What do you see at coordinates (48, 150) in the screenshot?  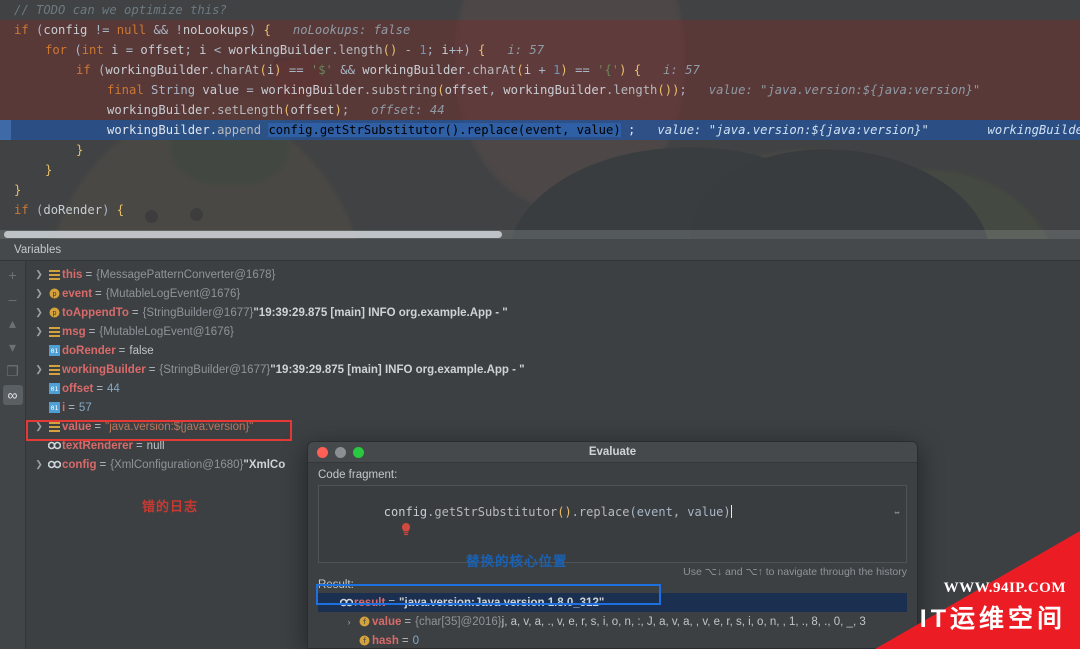 I see `code-line-text: }` at bounding box center [48, 150].